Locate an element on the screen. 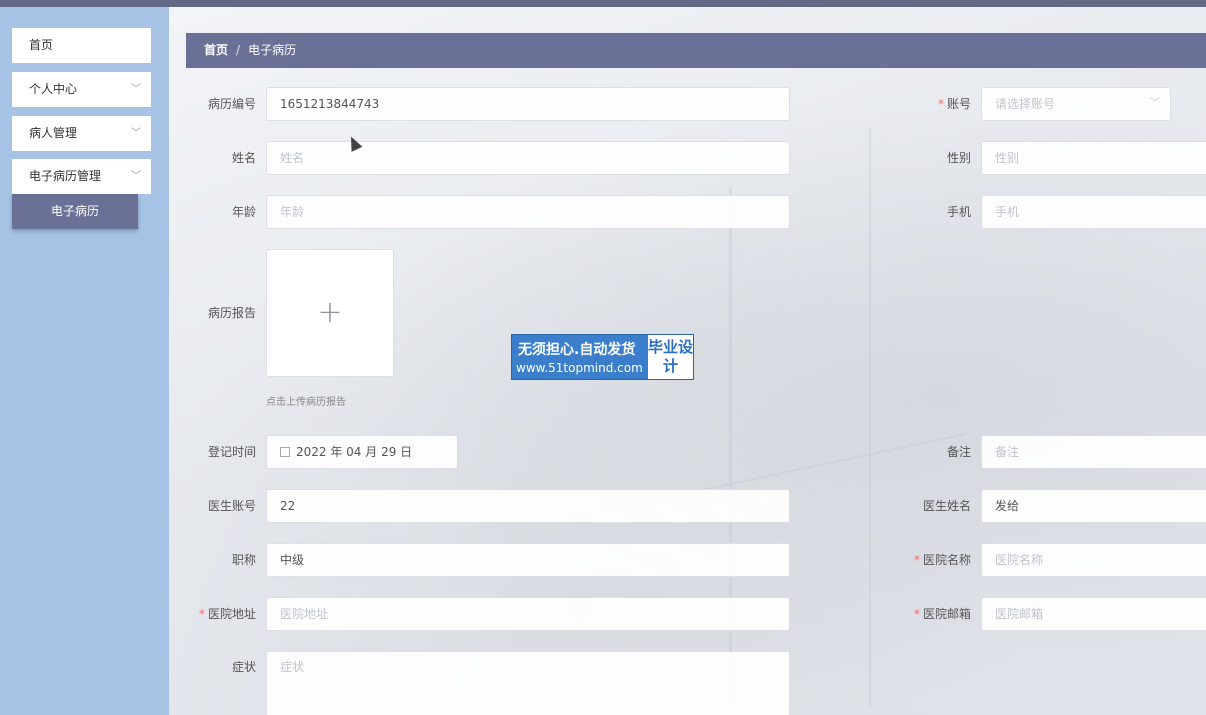  sidebar-item-patient-management: 病人管理 ﹀ is located at coordinates (81, 133).